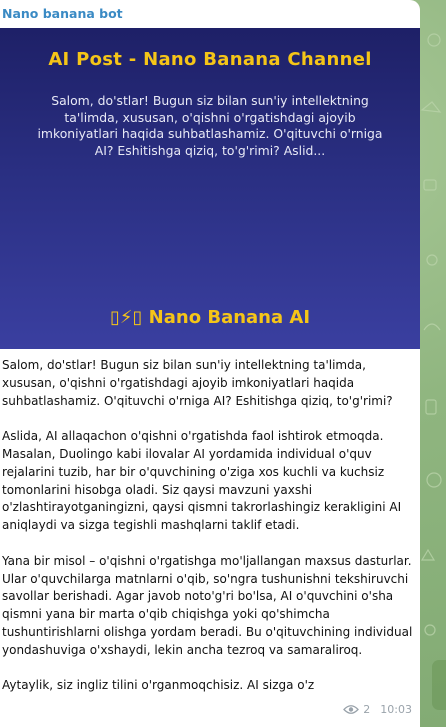 The image size is (446, 727). Describe the element at coordinates (439, 685) in the screenshot. I see `scroll-indicator` at that location.